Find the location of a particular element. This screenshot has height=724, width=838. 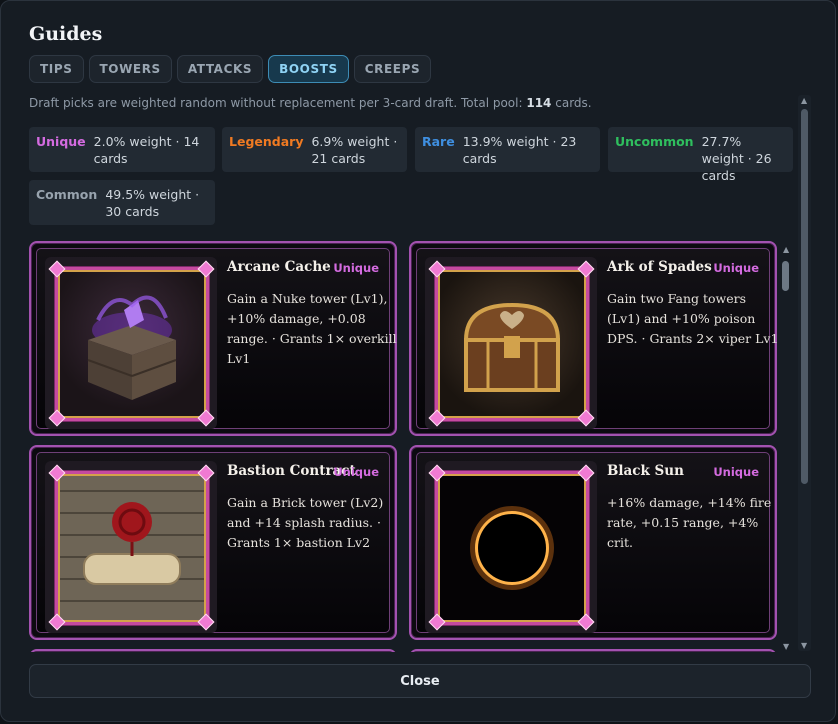

rarity-info: 49.5% weight · 30 cards is located at coordinates (152, 203).